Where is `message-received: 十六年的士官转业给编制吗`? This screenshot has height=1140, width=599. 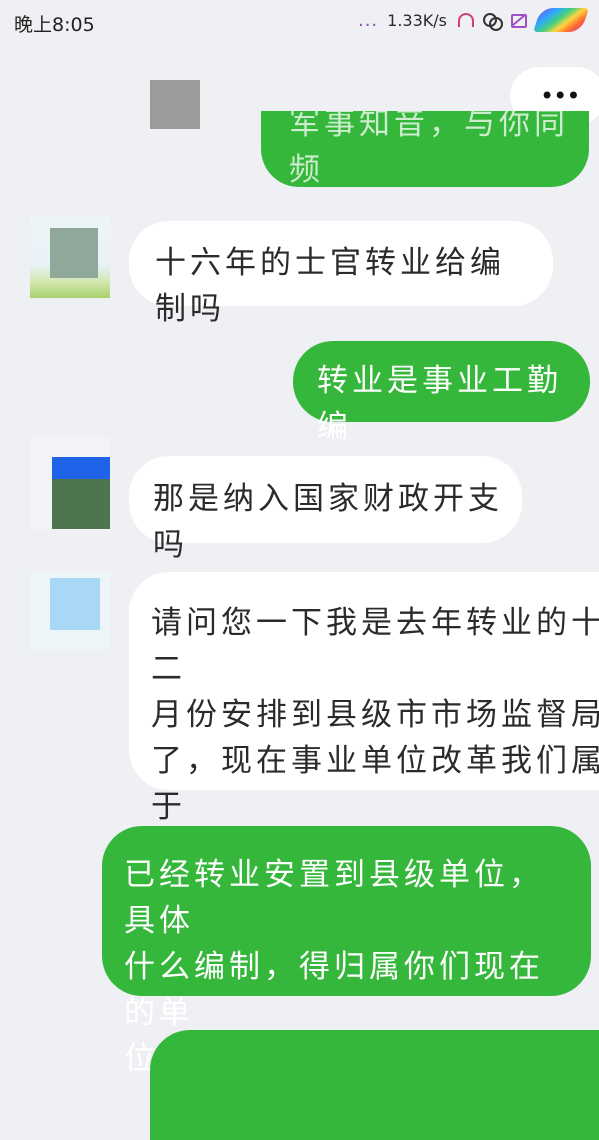 message-received: 十六年的士官转业给编制吗 is located at coordinates (341, 274).